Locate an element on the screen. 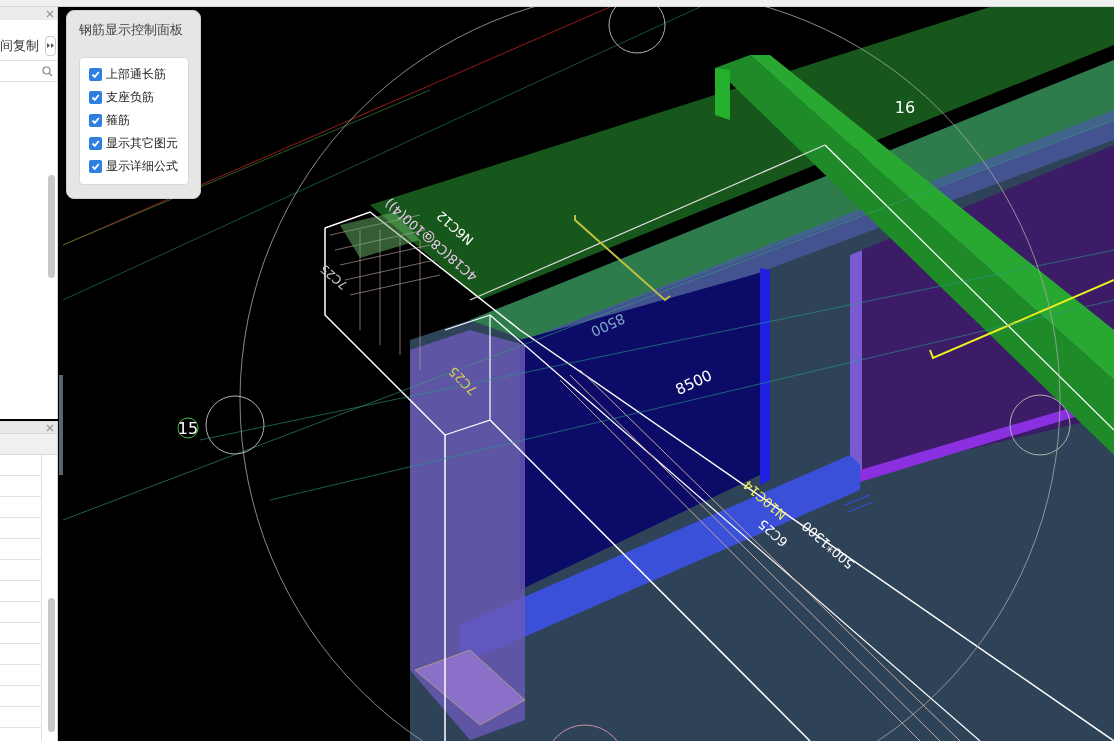 The width and height of the screenshot is (1114, 741). checkbox-label: 支座负筋 is located at coordinates (130, 97).